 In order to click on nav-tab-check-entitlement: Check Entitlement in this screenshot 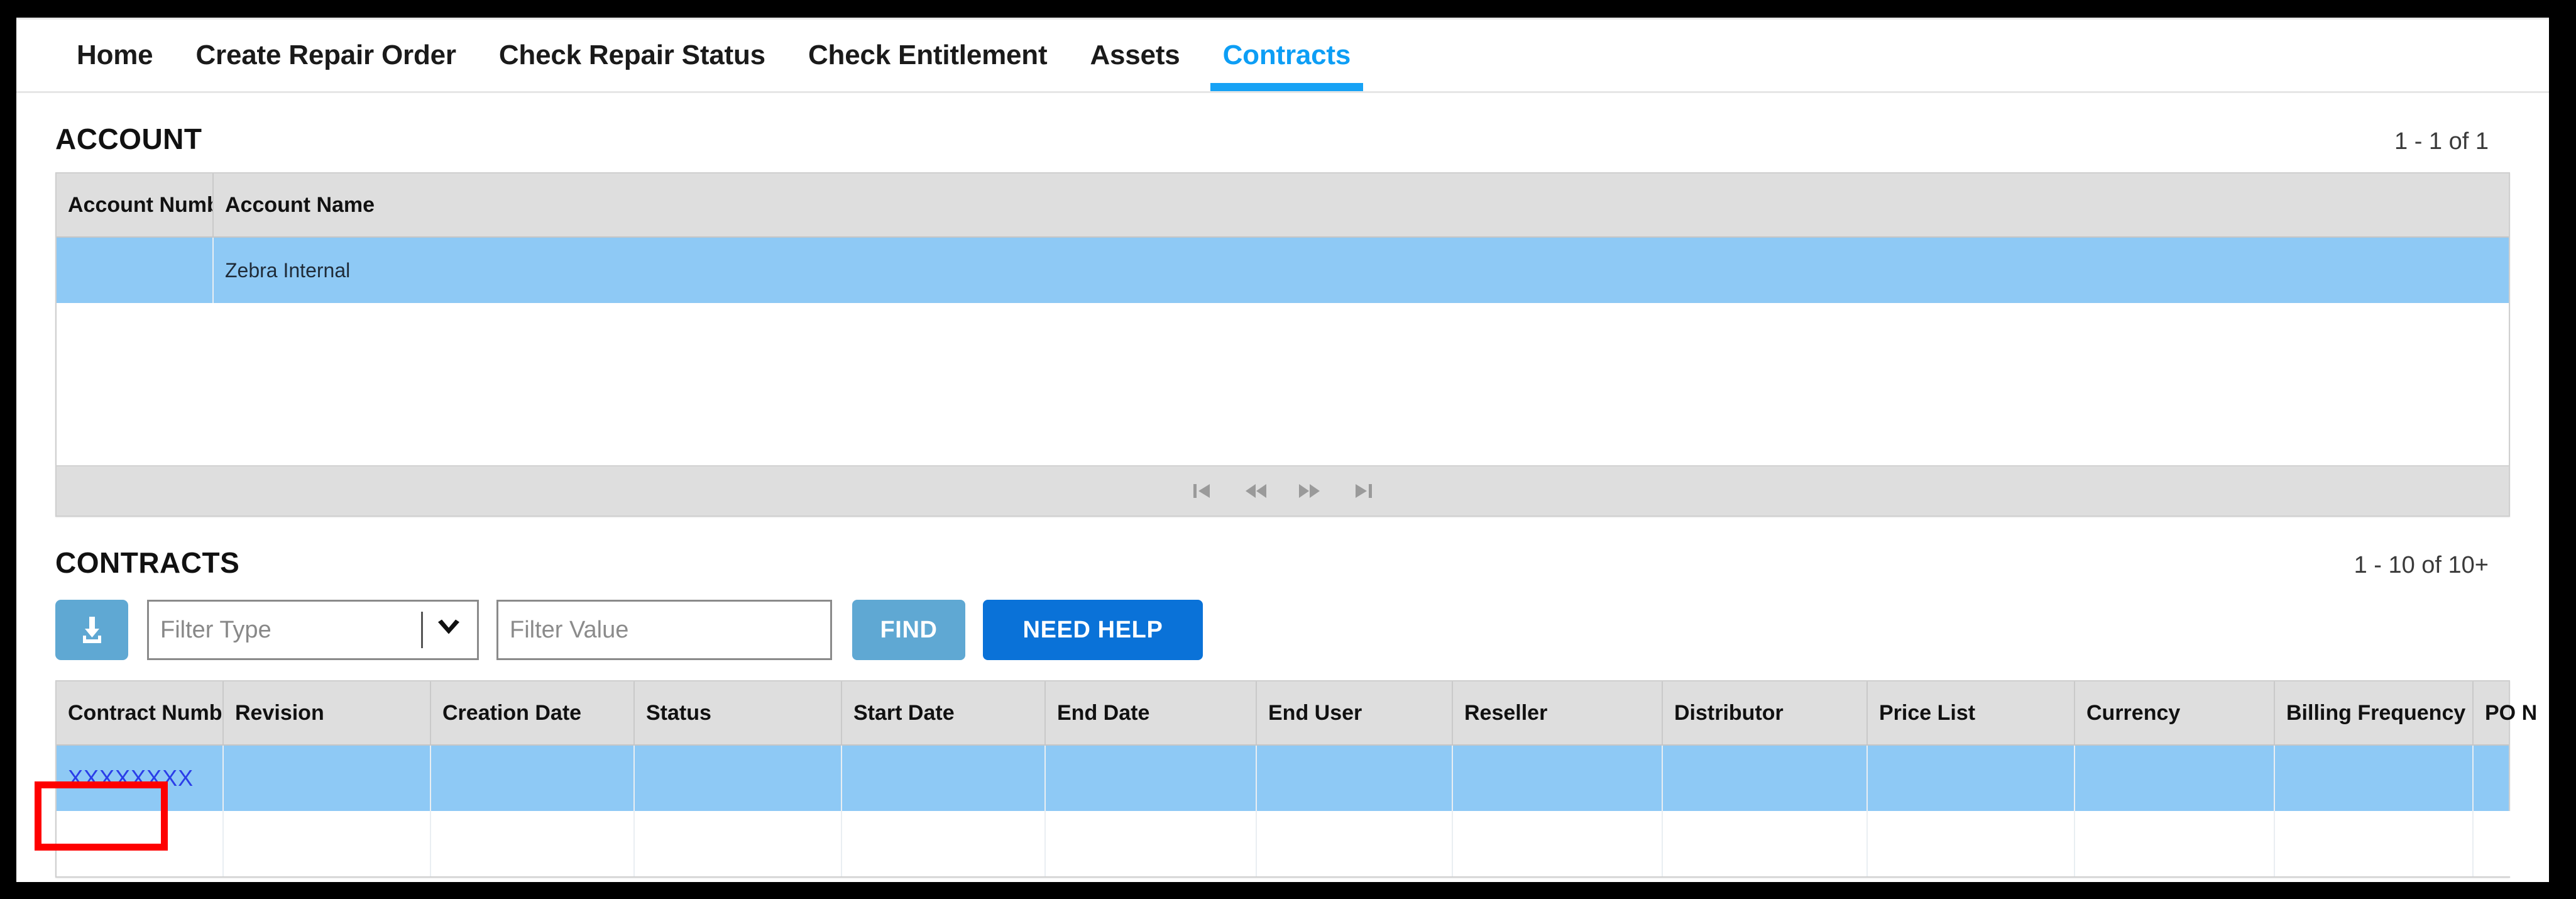, I will do `click(927, 55)`.